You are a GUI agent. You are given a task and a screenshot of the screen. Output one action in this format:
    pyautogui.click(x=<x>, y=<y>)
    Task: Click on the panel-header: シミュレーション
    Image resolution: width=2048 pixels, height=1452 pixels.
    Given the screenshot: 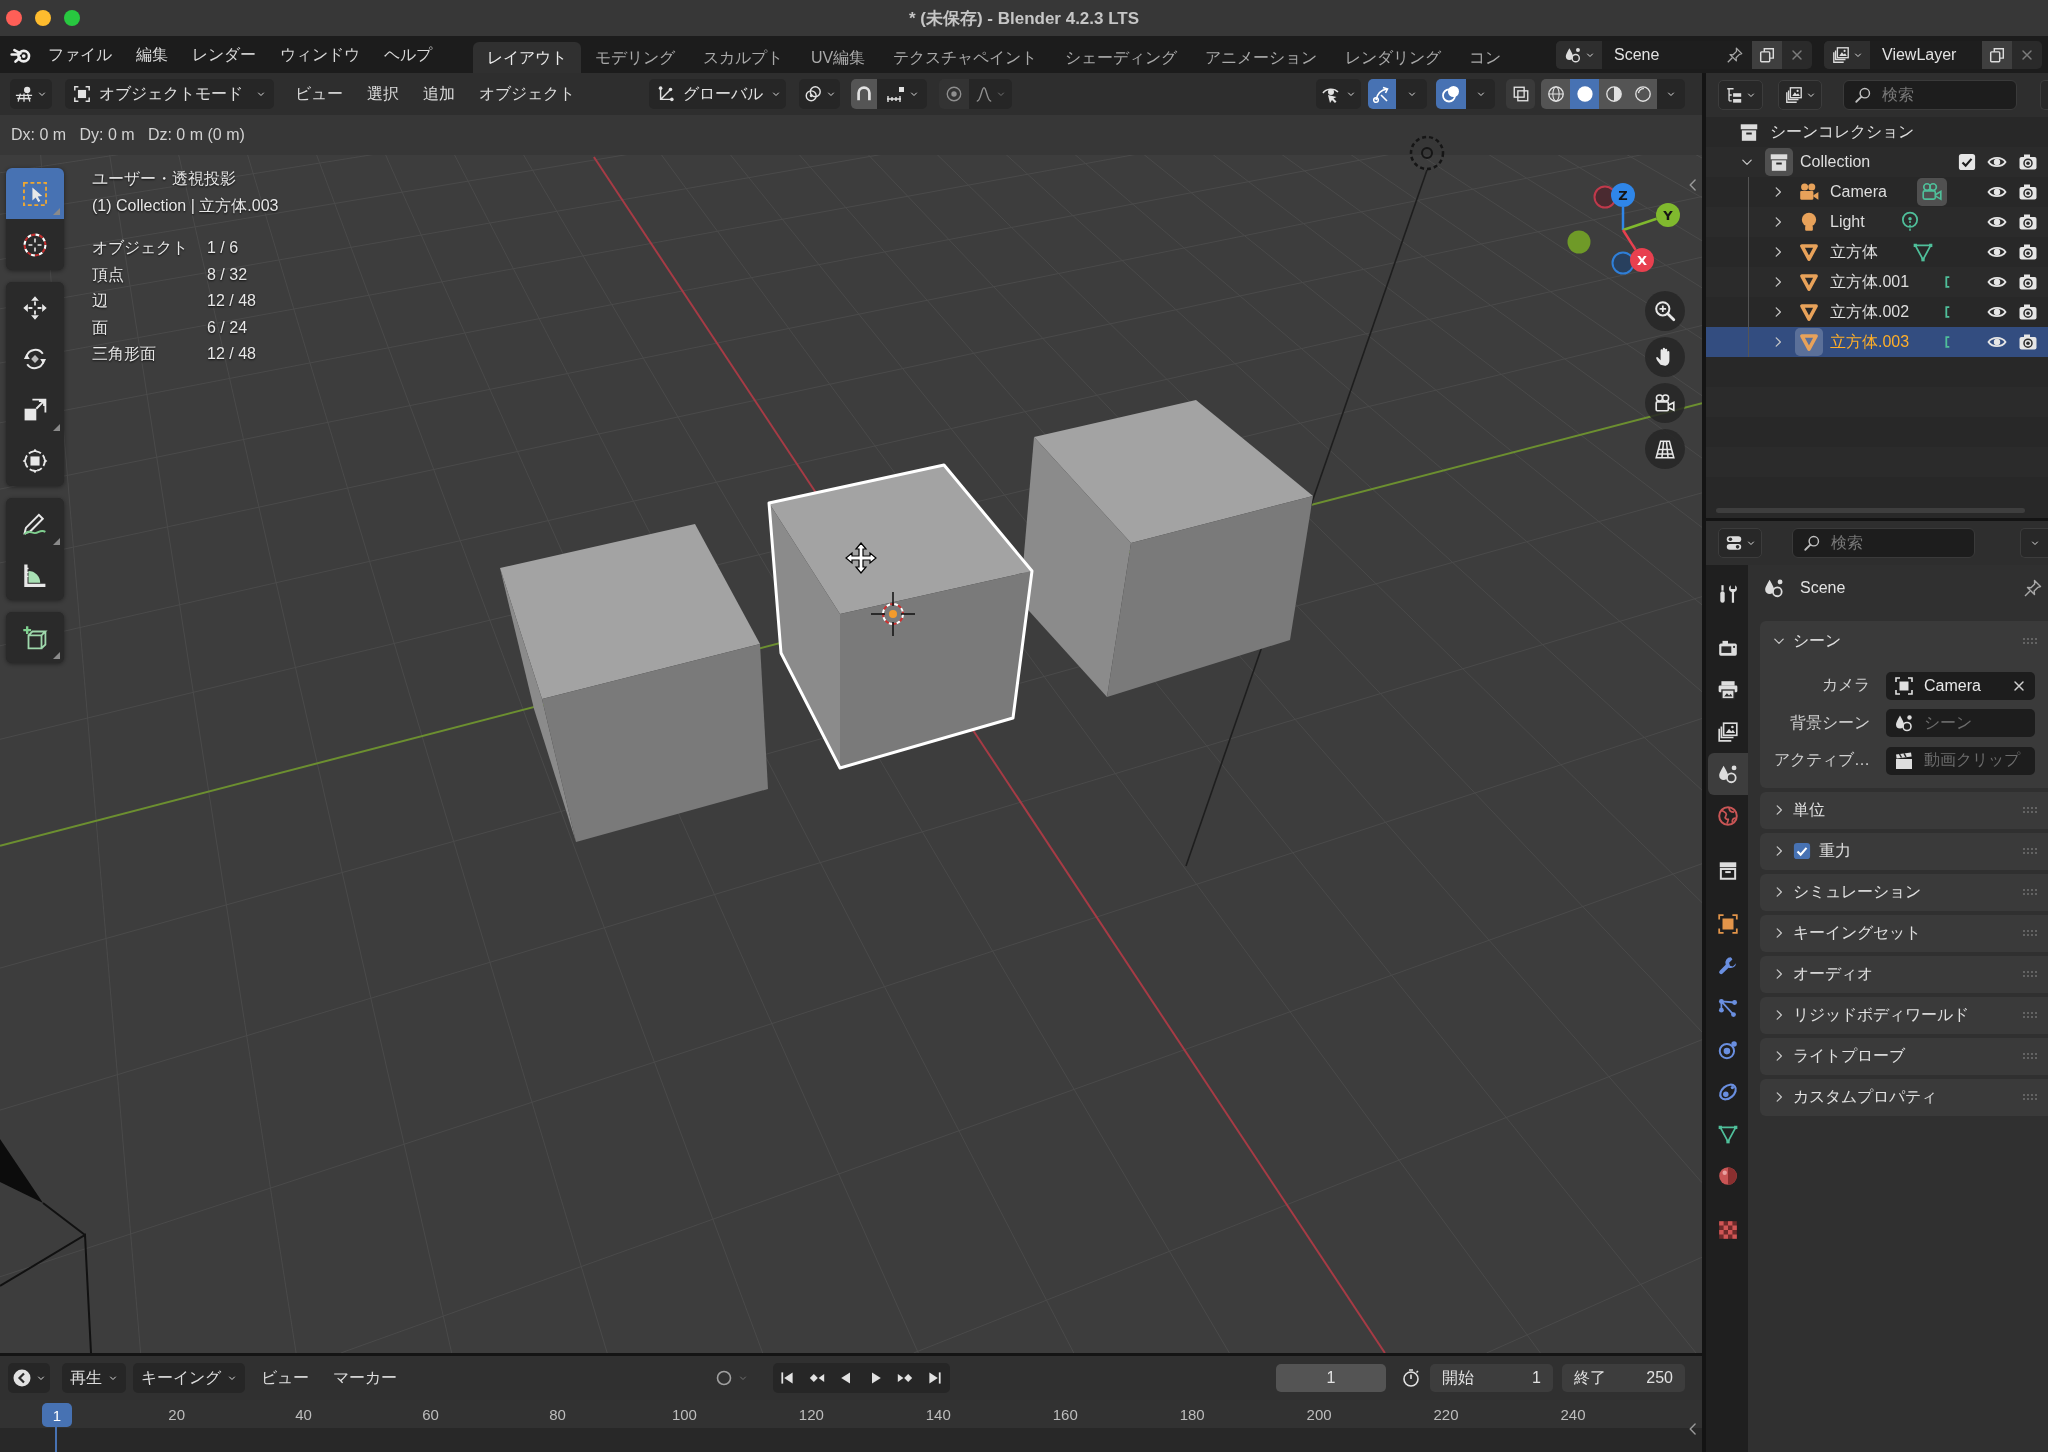 What is the action you would take?
    pyautogui.click(x=1904, y=892)
    